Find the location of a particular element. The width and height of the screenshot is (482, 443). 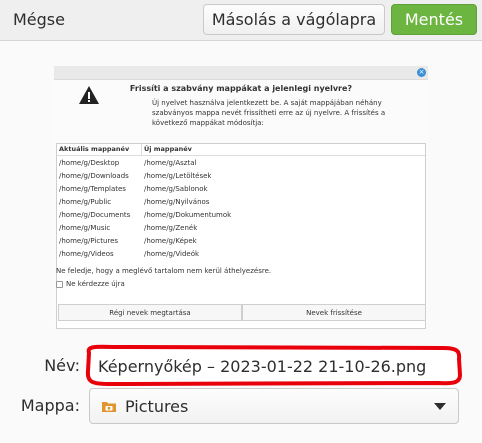

chevron-down-icon is located at coordinates (440, 406).